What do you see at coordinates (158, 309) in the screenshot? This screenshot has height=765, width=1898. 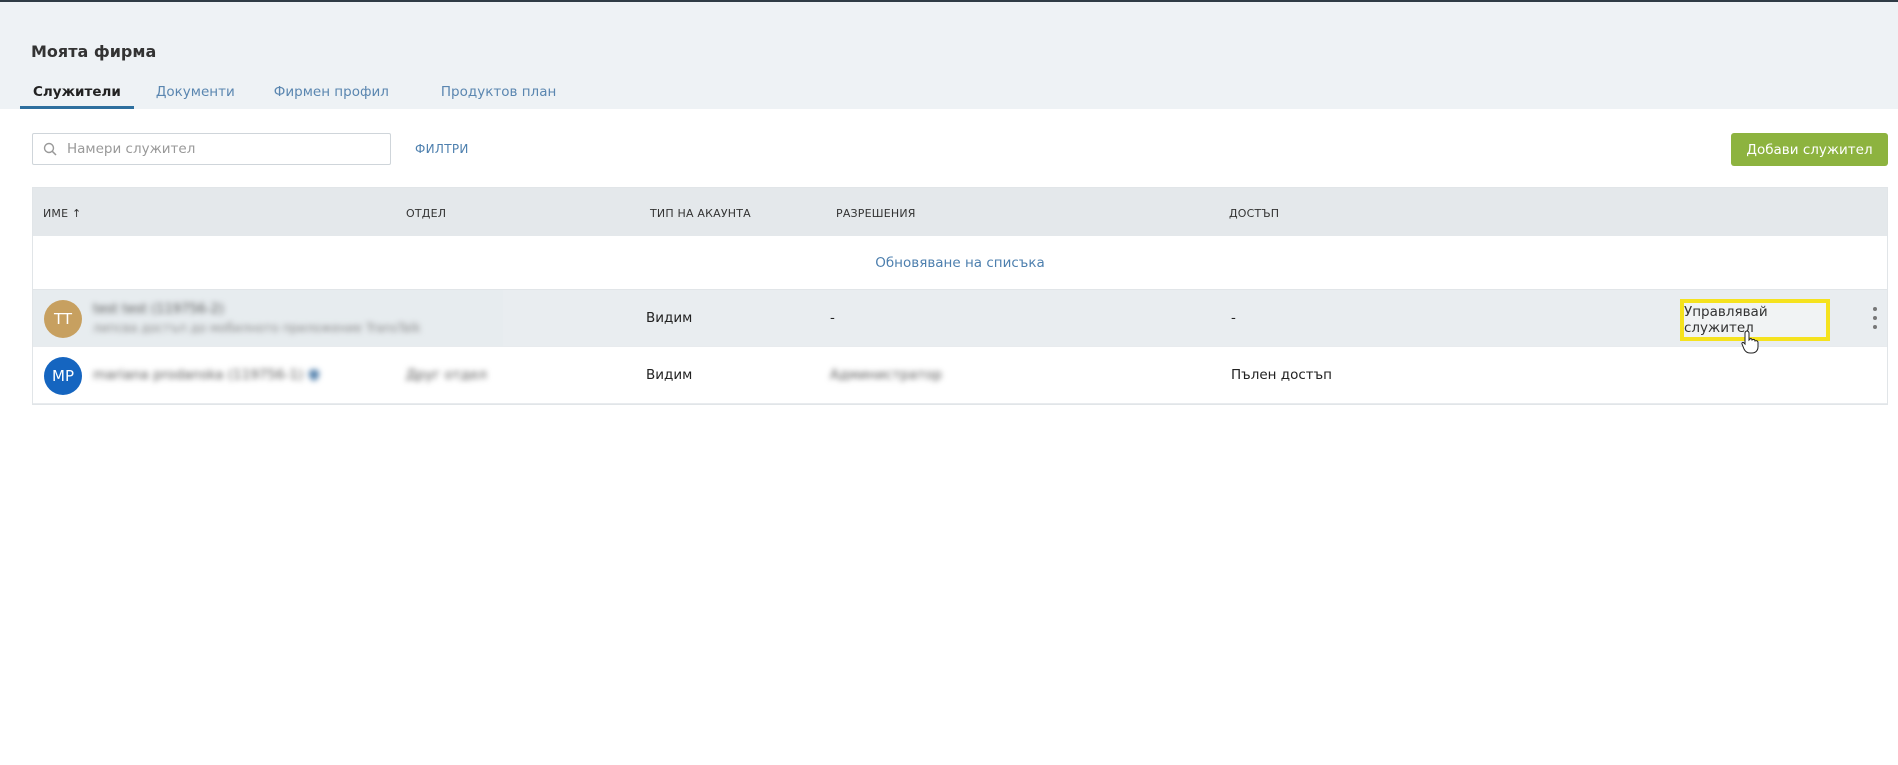 I see `employee-name: test test (119756-2)` at bounding box center [158, 309].